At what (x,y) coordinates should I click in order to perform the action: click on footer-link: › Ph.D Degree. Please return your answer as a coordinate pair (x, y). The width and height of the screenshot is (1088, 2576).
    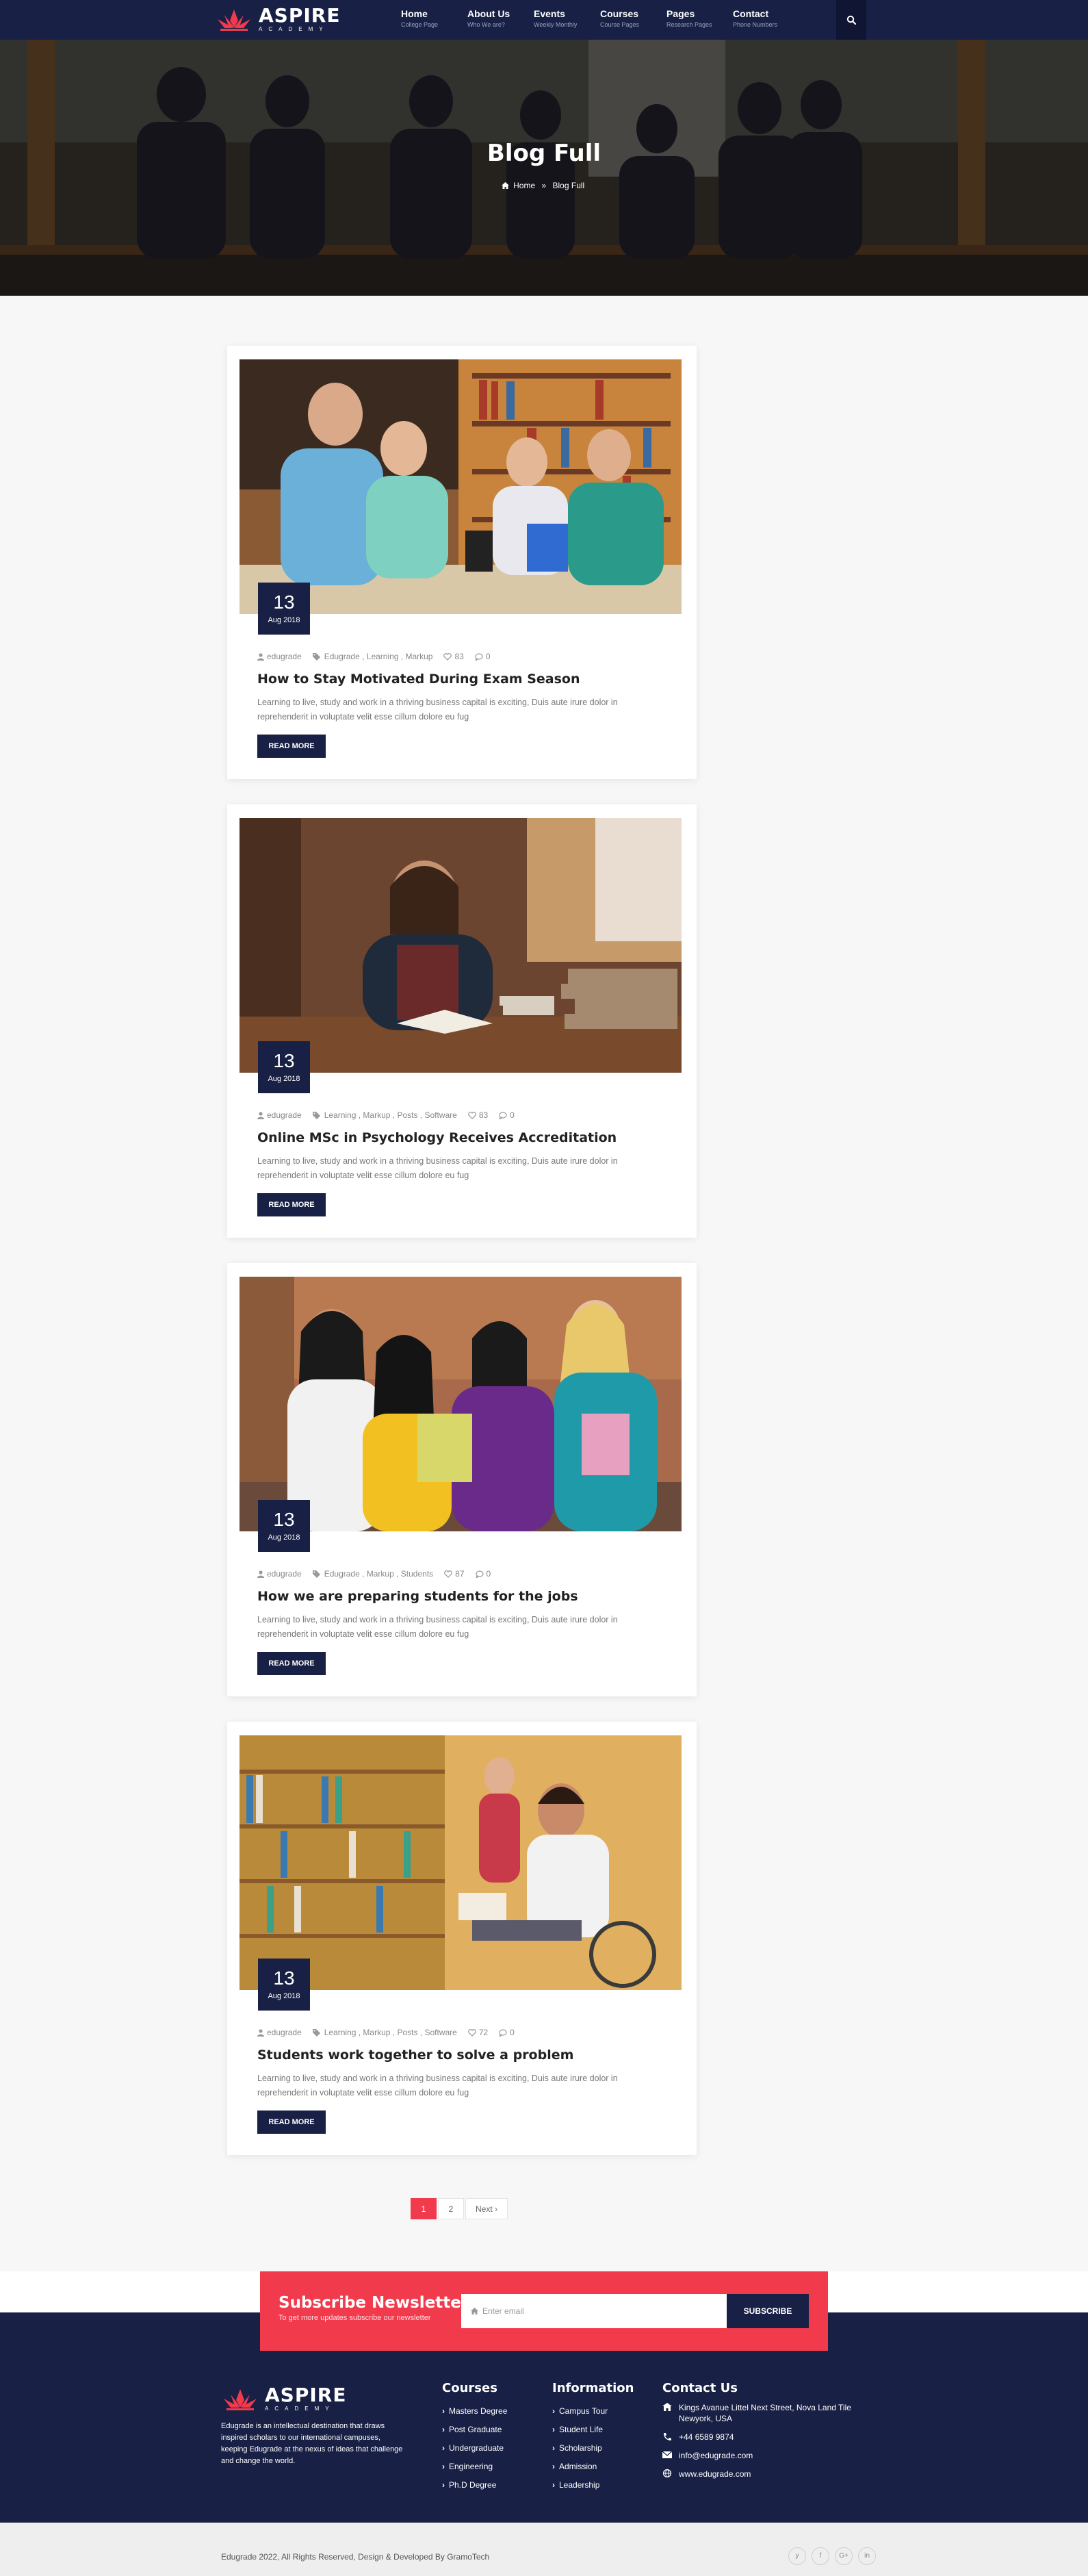
    Looking at the image, I should click on (474, 2485).